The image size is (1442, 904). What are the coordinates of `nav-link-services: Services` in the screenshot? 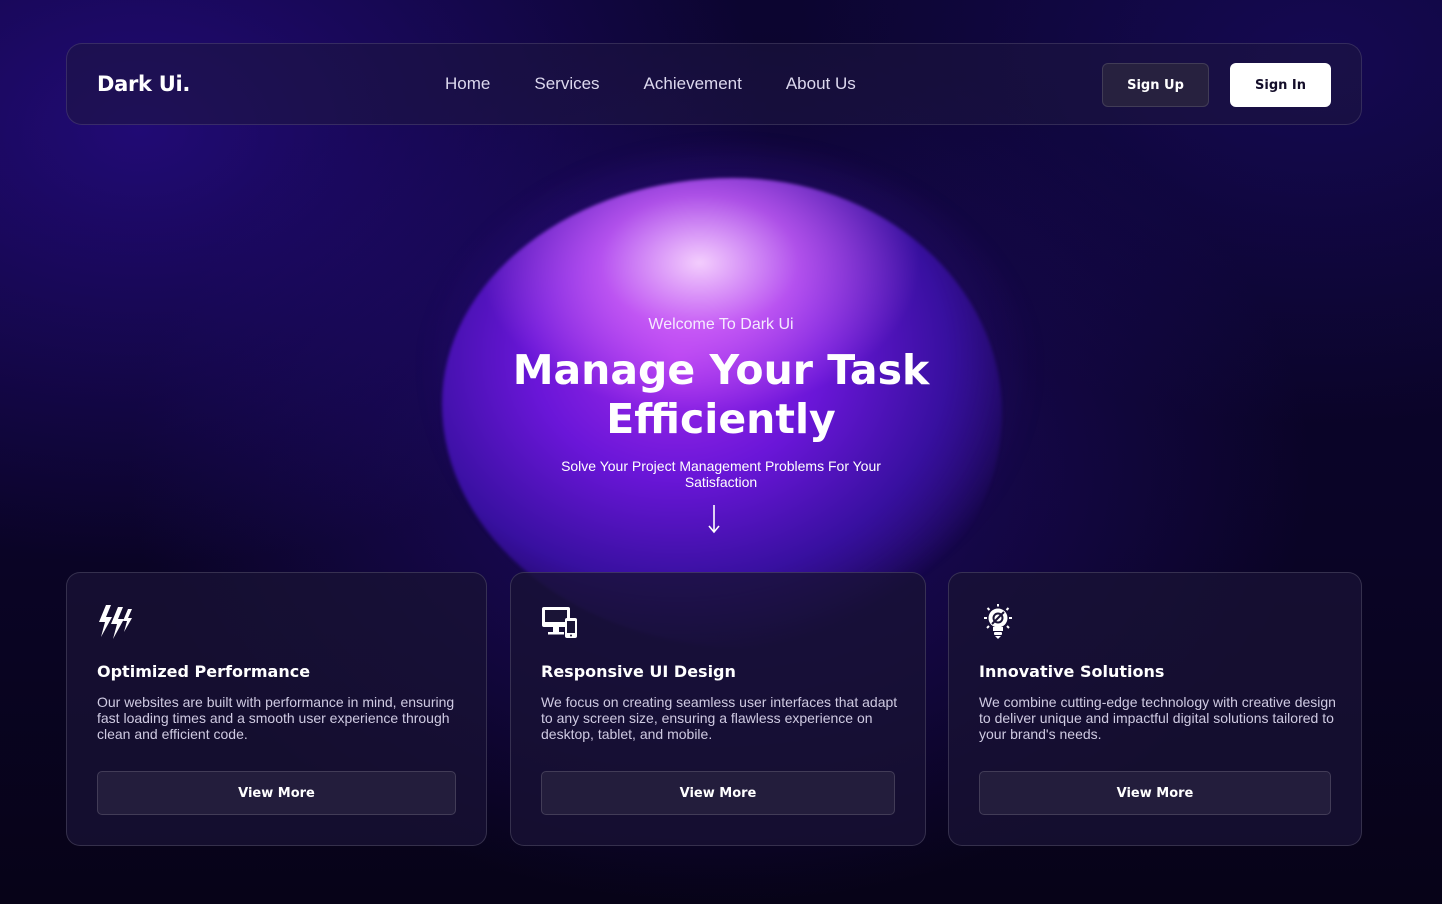 It's located at (566, 84).